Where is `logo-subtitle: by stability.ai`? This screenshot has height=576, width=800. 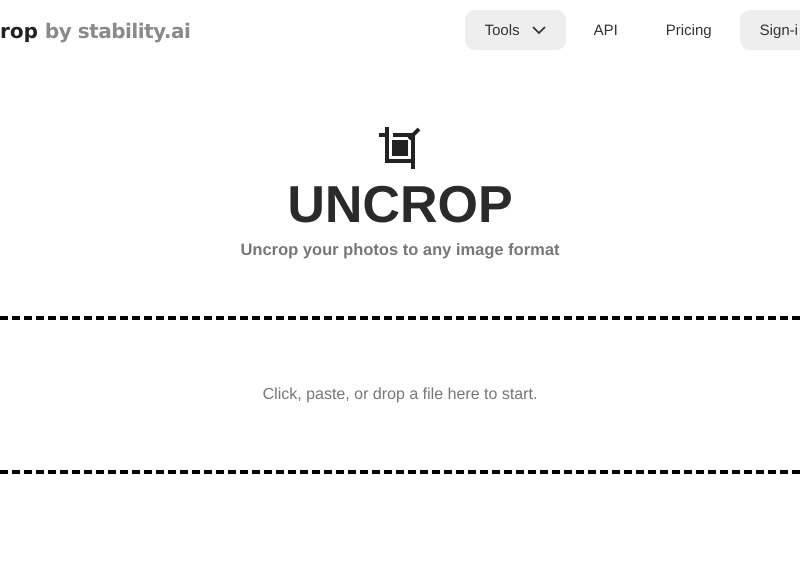 logo-subtitle: by stability.ai is located at coordinates (117, 31).